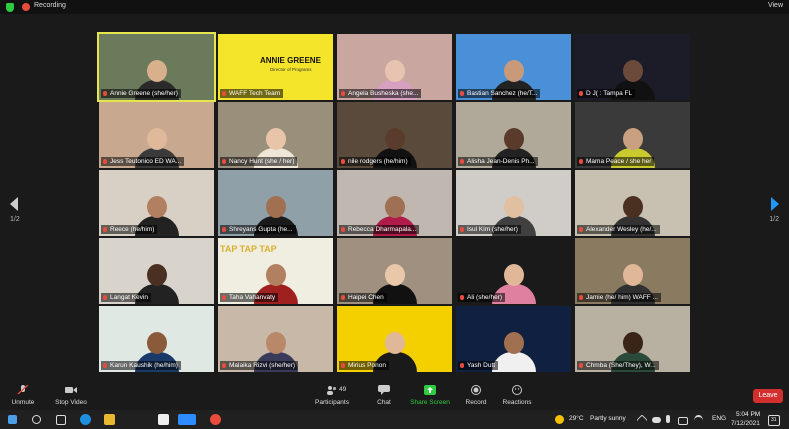 This screenshot has width=789, height=429. I want to click on unmute-button: Unmute, so click(23, 395).